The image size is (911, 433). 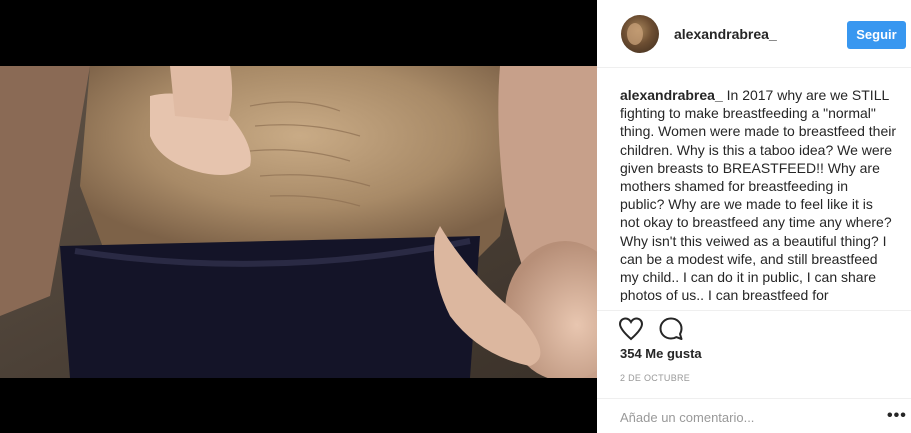 What do you see at coordinates (735, 417) in the screenshot?
I see `comment-input` at bounding box center [735, 417].